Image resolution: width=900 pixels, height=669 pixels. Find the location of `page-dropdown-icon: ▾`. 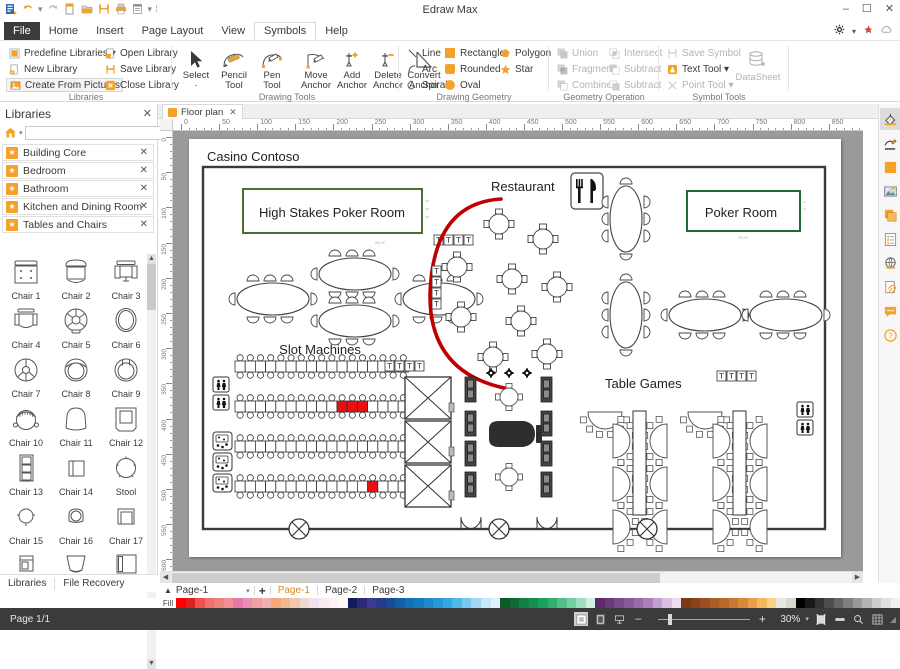

page-dropdown-icon: ▾ is located at coordinates (248, 591).